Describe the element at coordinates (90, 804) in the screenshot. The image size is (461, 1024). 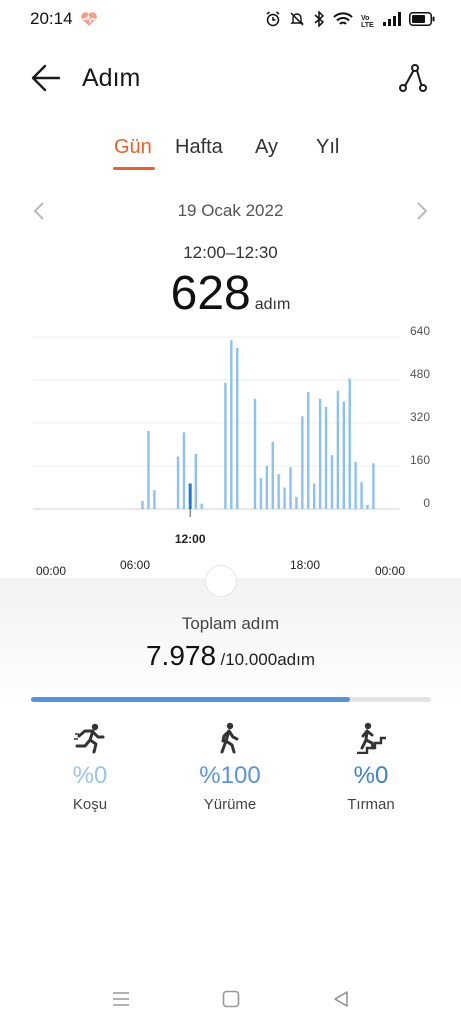
I see `running-label: Koşu` at that location.